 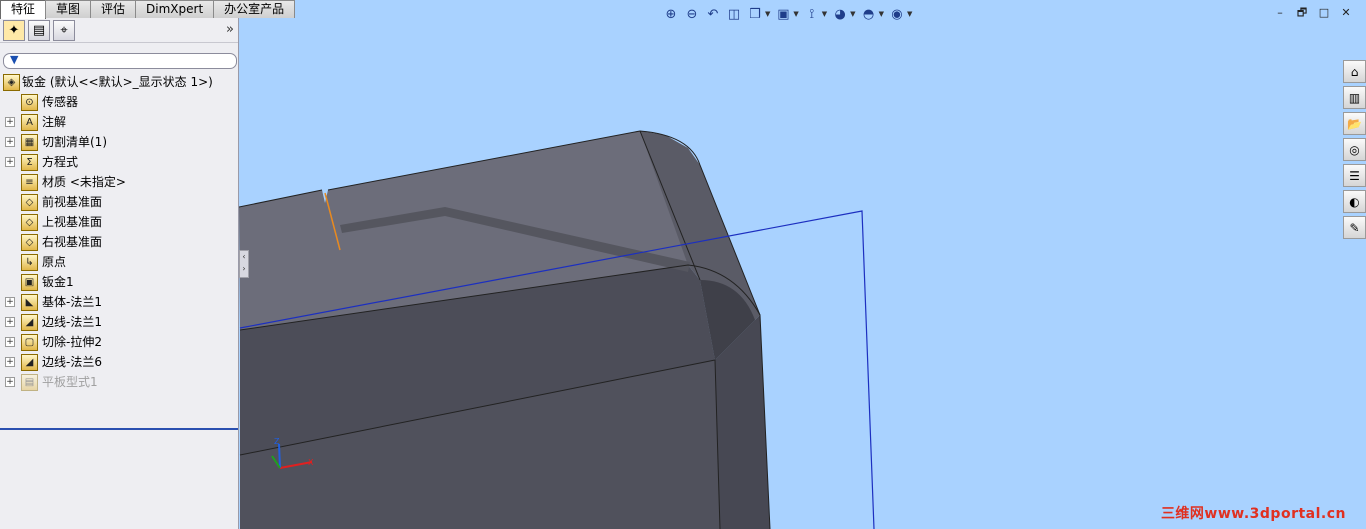 What do you see at coordinates (119, 429) in the screenshot?
I see `rollback-bar` at bounding box center [119, 429].